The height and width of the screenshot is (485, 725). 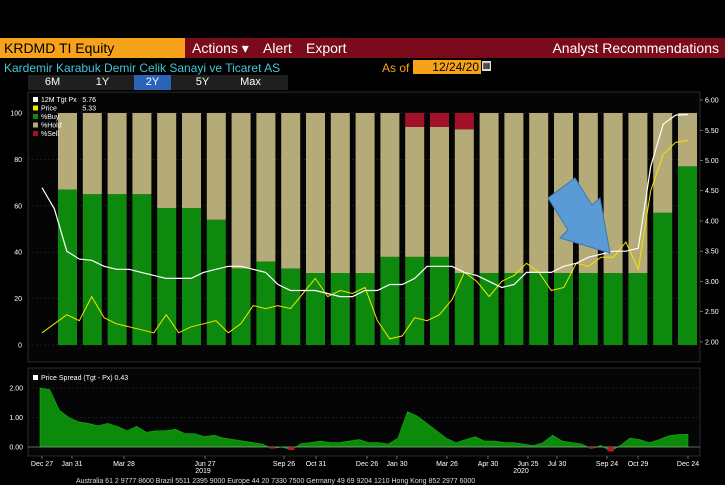 What do you see at coordinates (18, 253) in the screenshot?
I see `left-axis-tick: 40` at bounding box center [18, 253].